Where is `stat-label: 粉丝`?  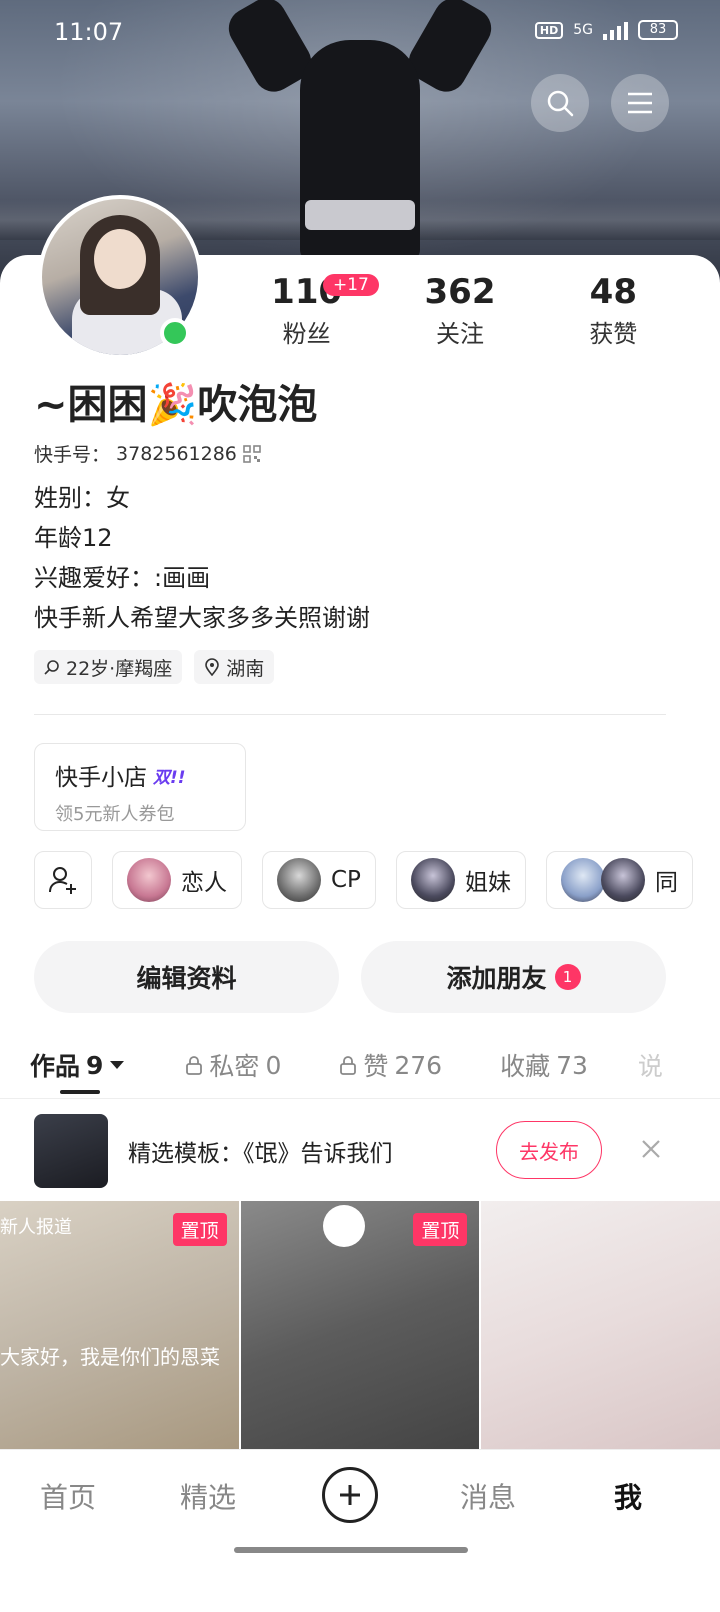
stat-label: 粉丝 is located at coordinates (306, 334).